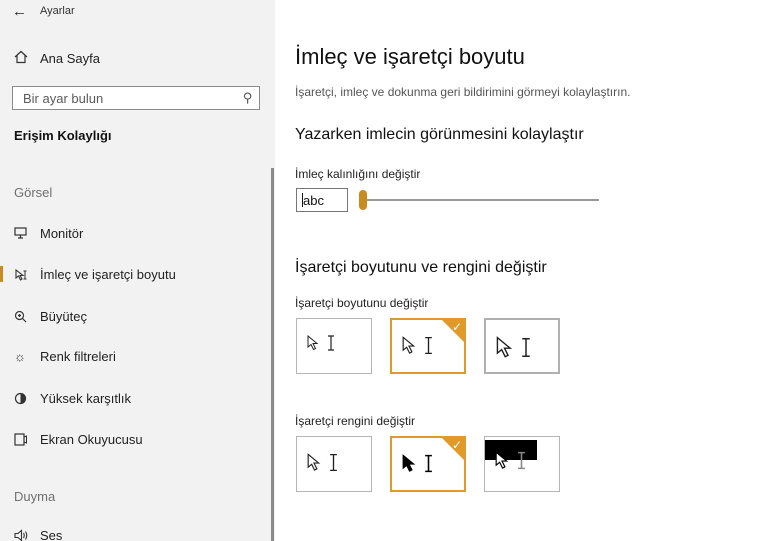 The image size is (768, 541). I want to click on pointer-color-option-inverted, so click(522, 464).